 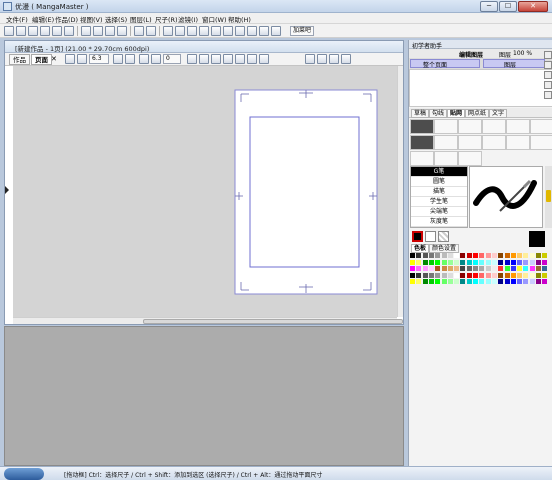 I want to click on page-scope-item: 整个页面, so click(x=445, y=64).